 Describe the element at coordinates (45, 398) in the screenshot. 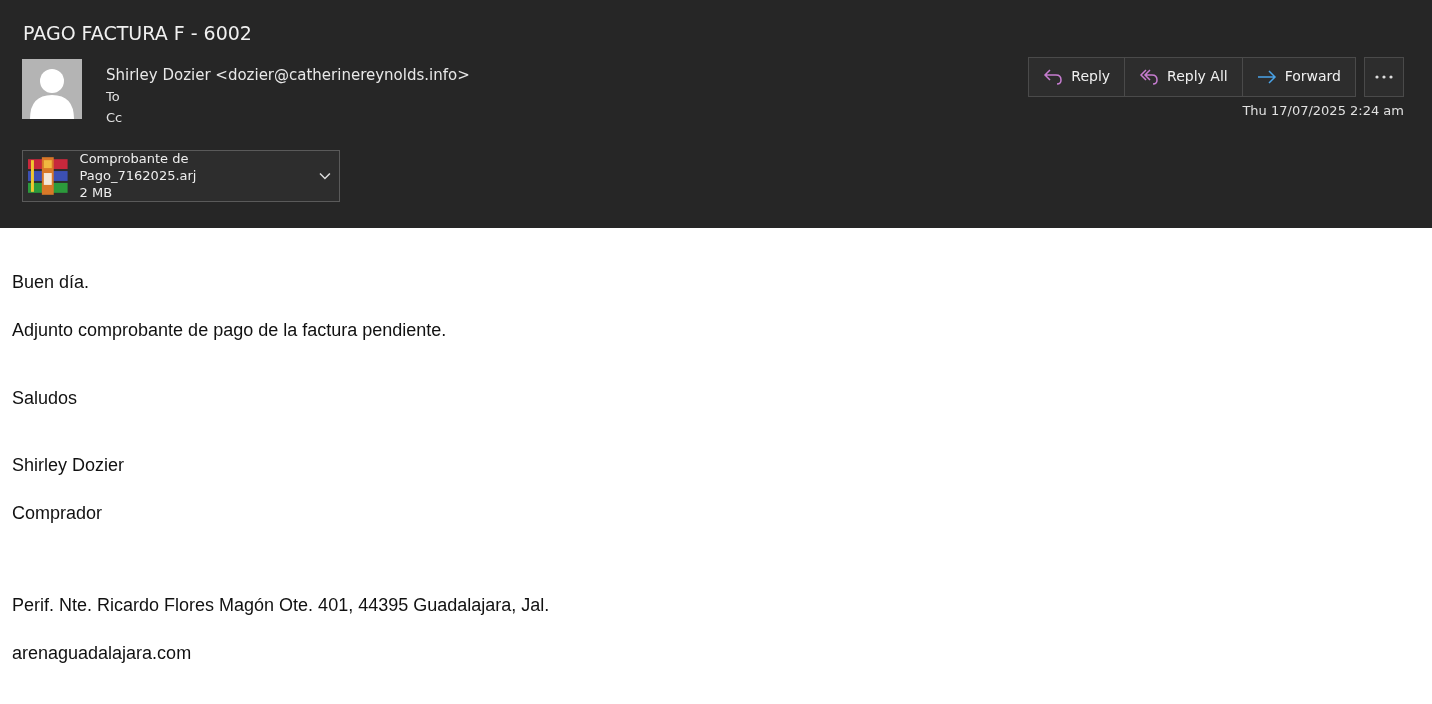

I see `body-paragraph: Saludos` at that location.